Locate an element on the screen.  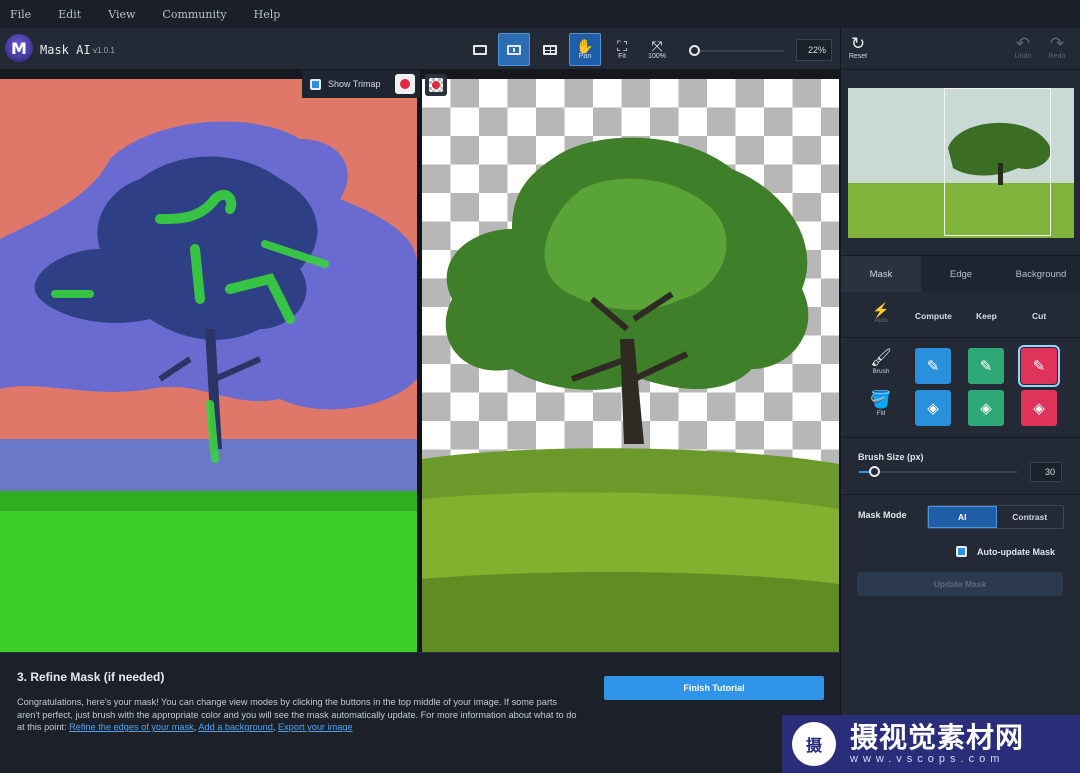
fit-label: Fit is located at coordinates (622, 56).